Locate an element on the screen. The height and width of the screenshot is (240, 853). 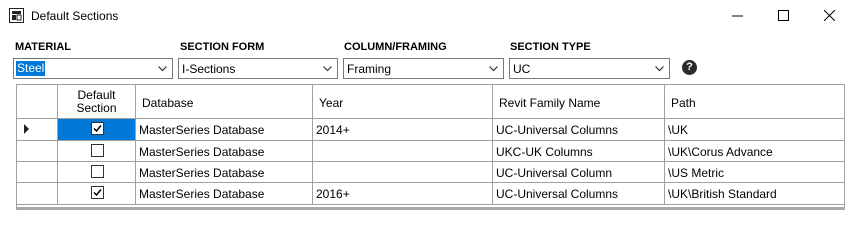
cell-text: 2016+ is located at coordinates (333, 194).